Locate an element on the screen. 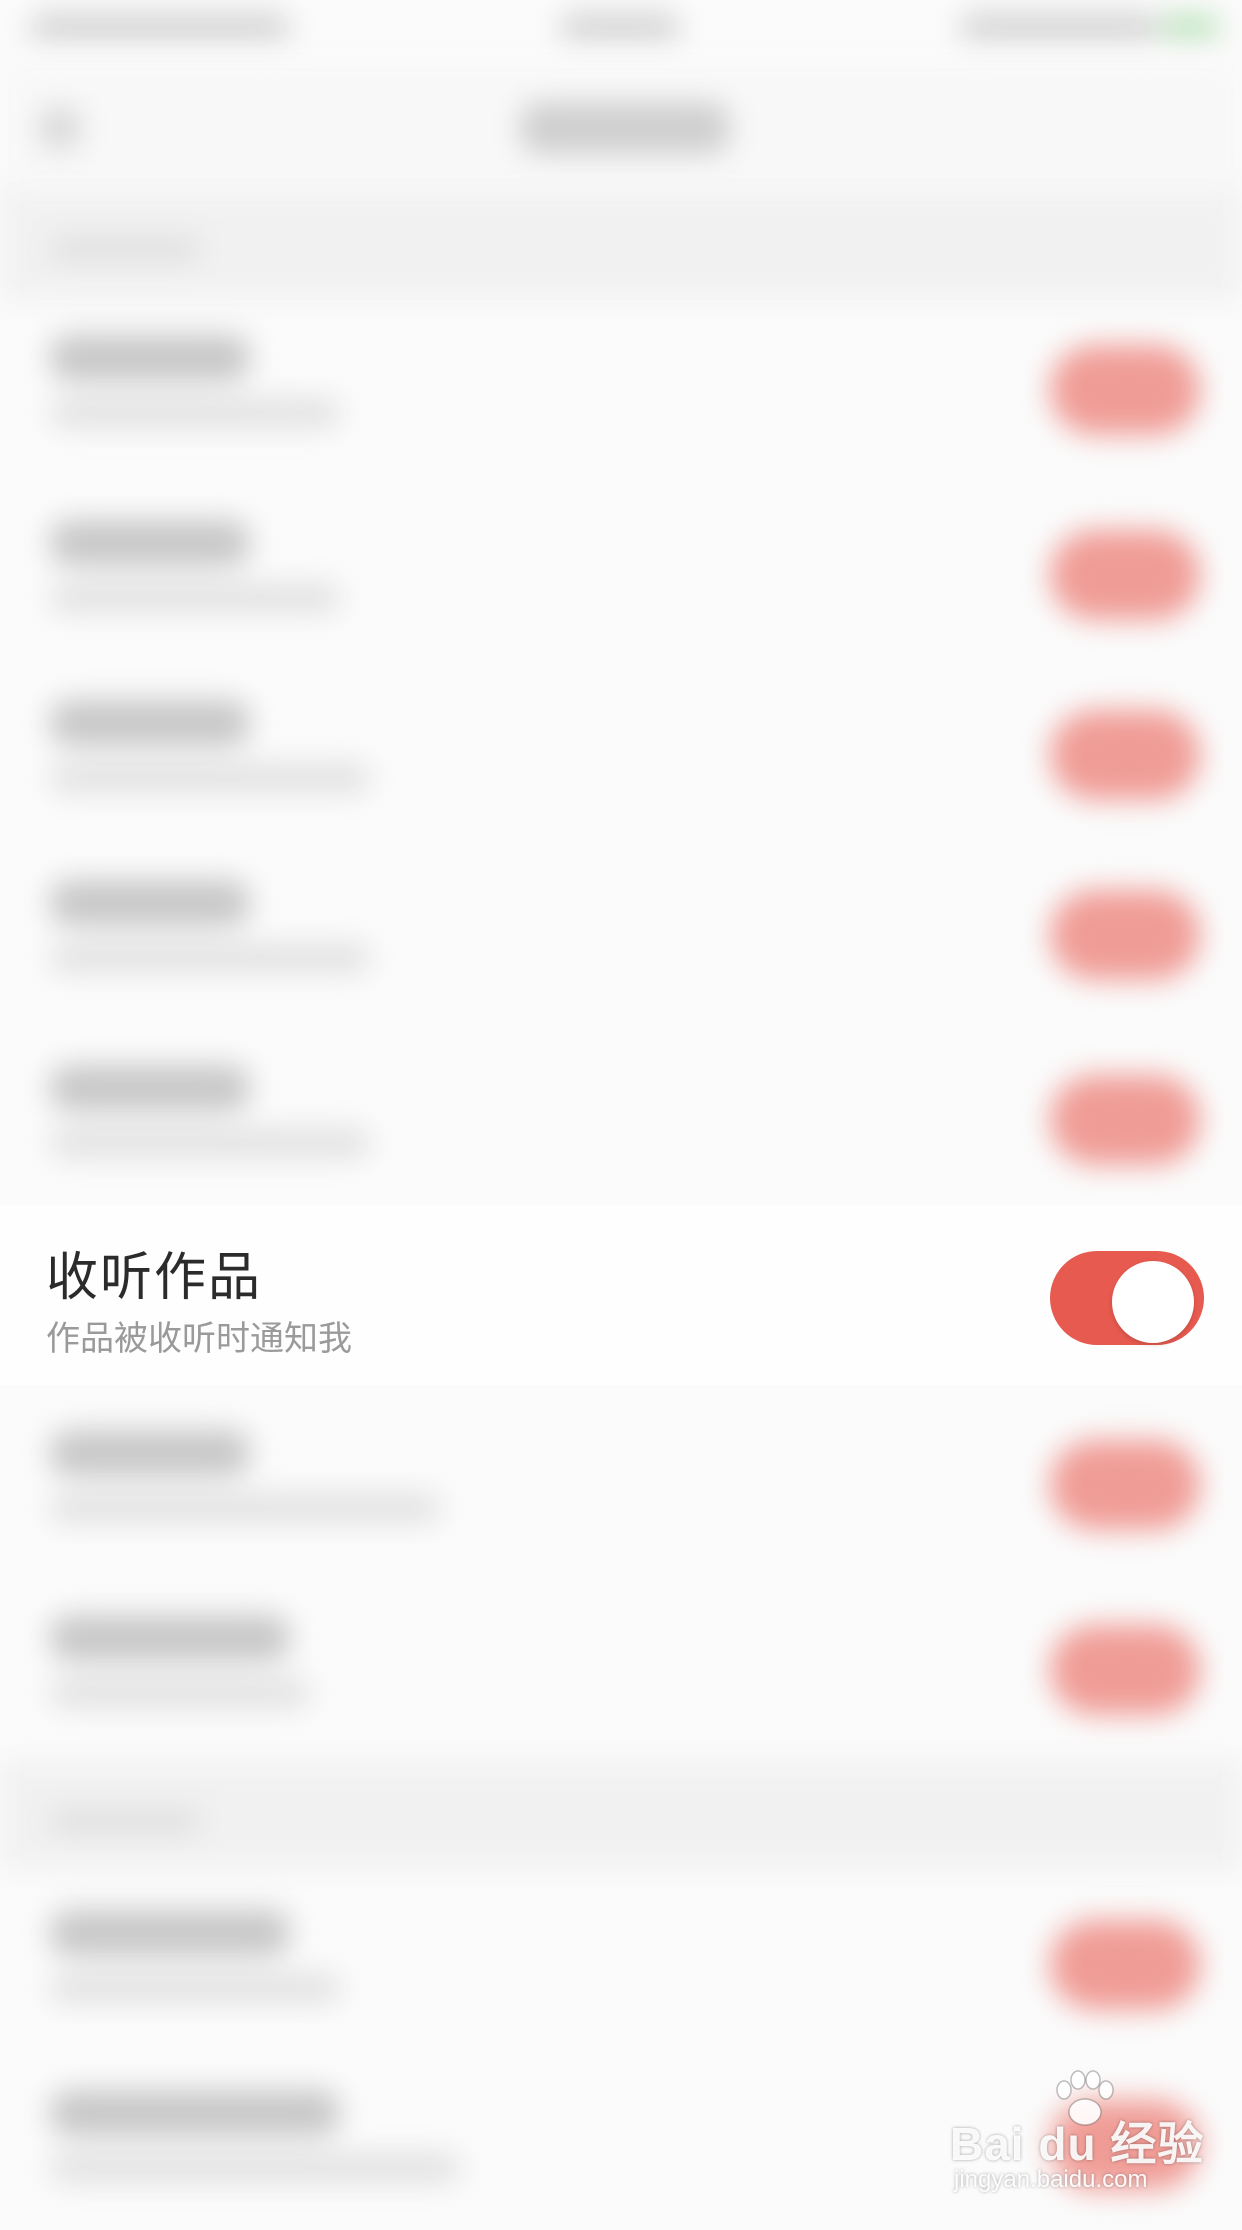 The width and height of the screenshot is (1242, 2230). battery-indicator is located at coordinates (1060, 27).